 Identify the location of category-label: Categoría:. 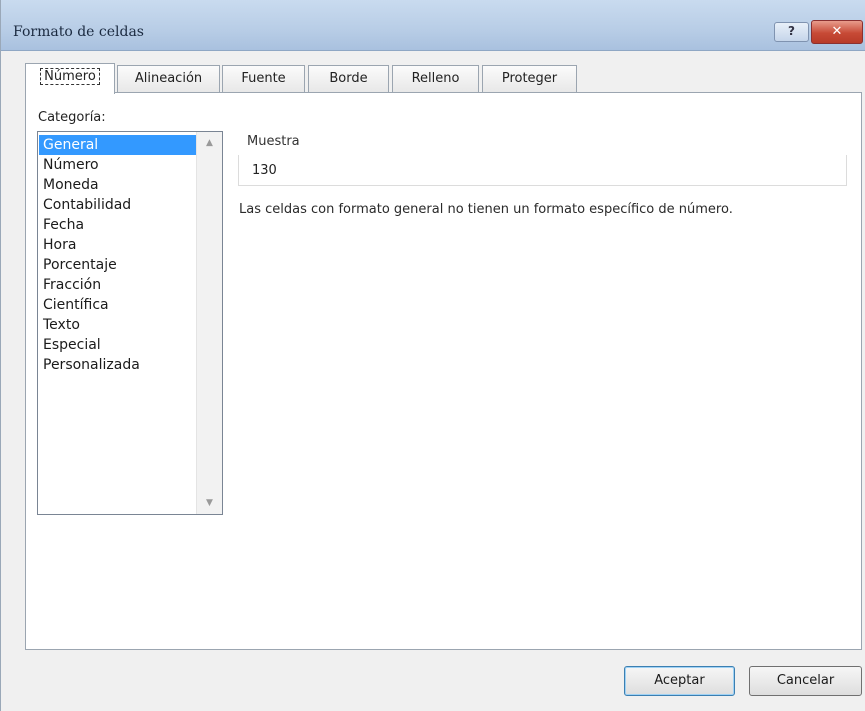
(72, 117).